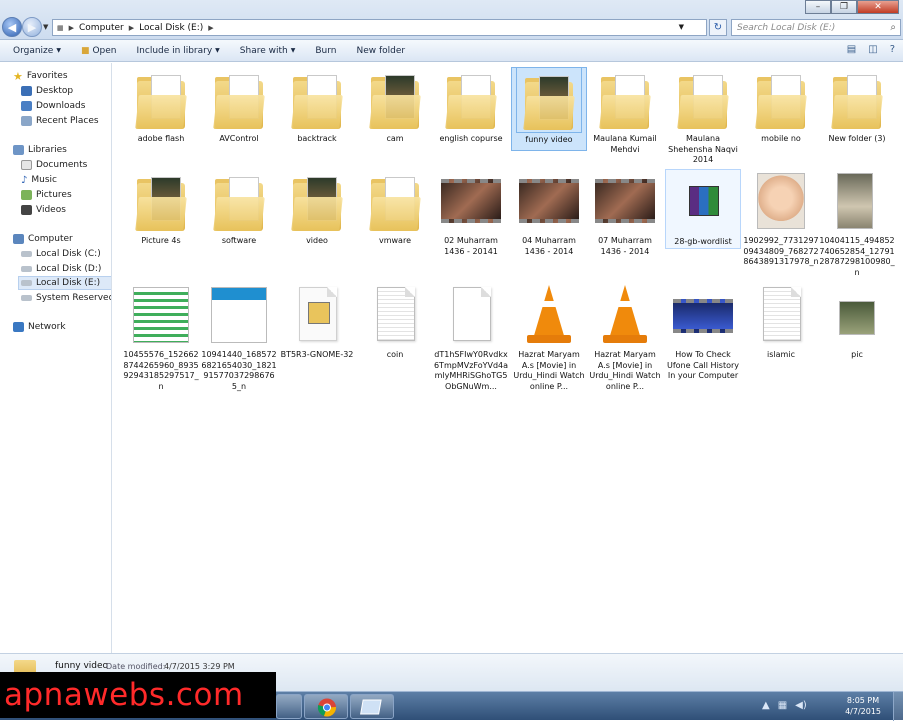 This screenshot has width=903, height=723. Describe the element at coordinates (66, 298) in the screenshot. I see `nav-system-reserved: System Reserved (H:` at that location.